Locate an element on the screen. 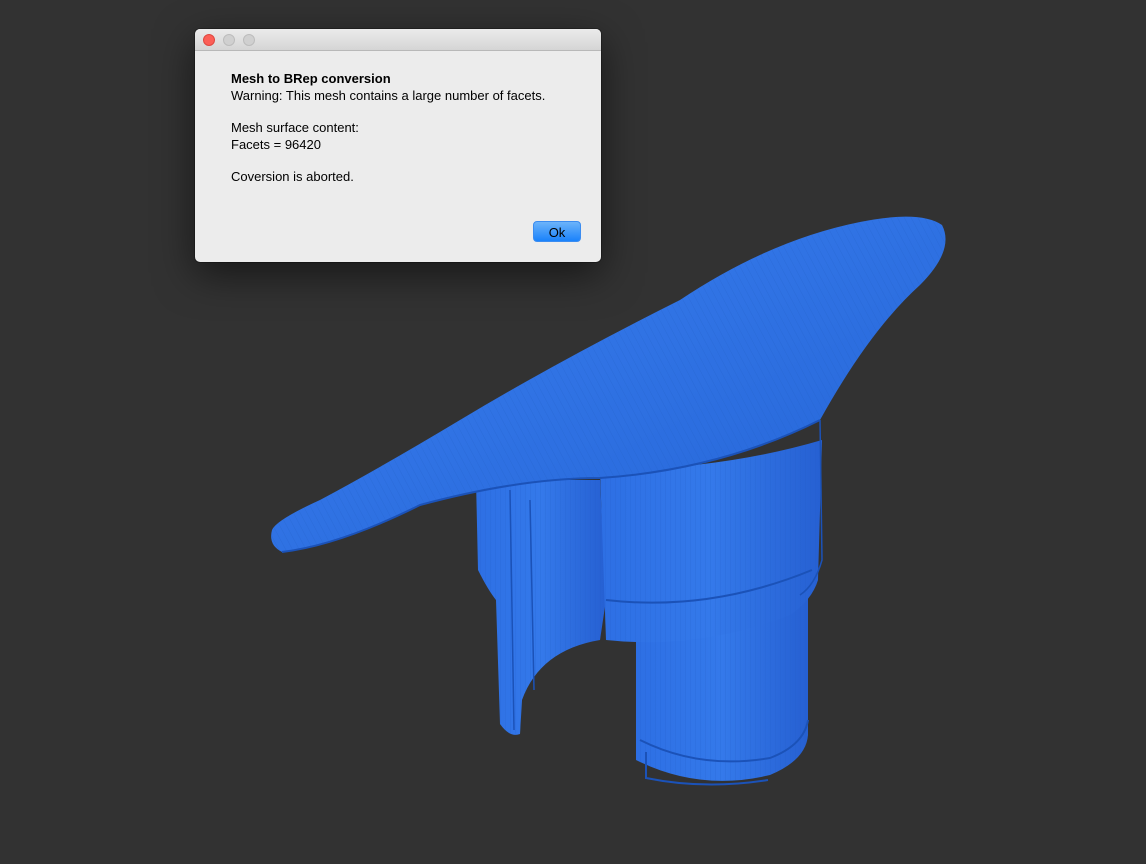 This screenshot has height=864, width=1146. minimize-window-icon is located at coordinates (229, 40).